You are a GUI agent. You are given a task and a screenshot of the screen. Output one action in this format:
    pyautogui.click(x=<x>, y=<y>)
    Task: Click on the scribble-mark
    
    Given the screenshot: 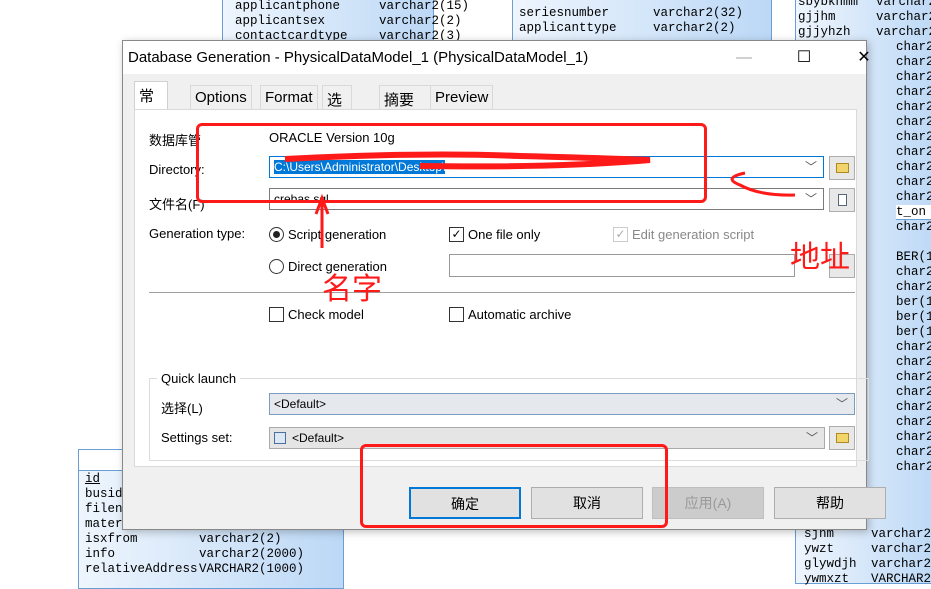 What is the action you would take?
    pyautogui.click(x=467, y=160)
    